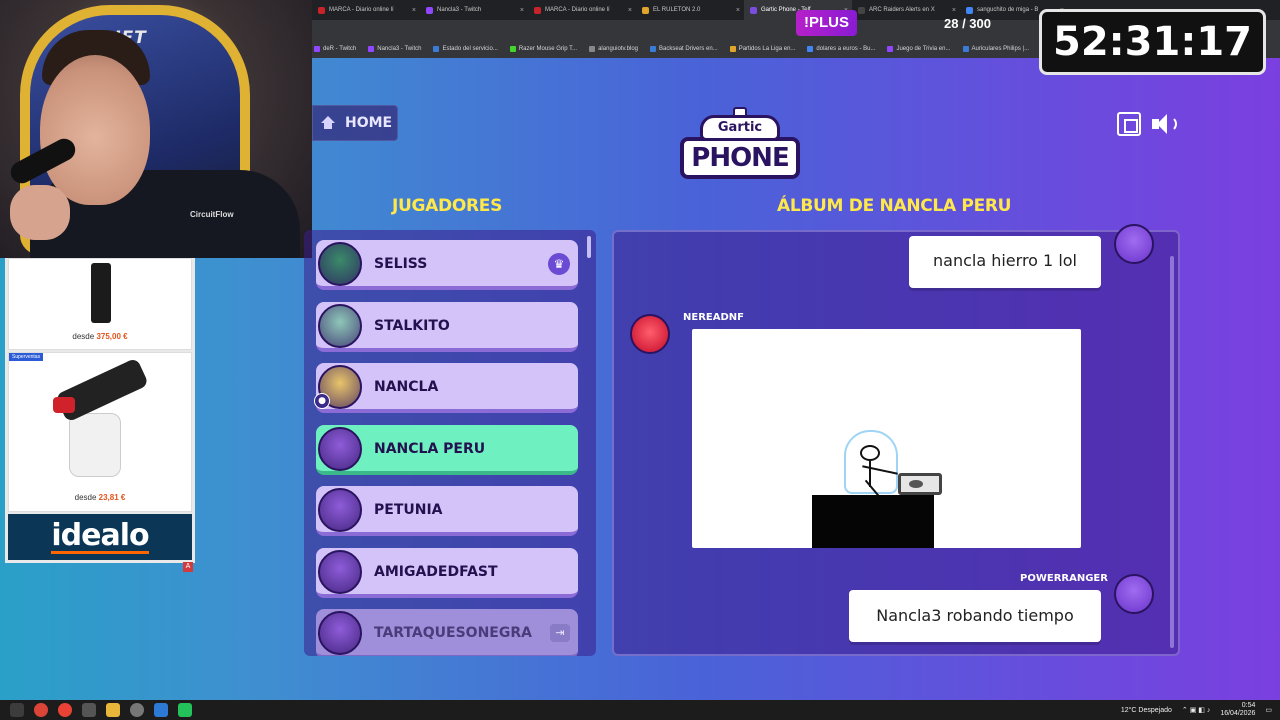  Describe the element at coordinates (412, 325) in the screenshot. I see `player-name: STALKITO` at that location.